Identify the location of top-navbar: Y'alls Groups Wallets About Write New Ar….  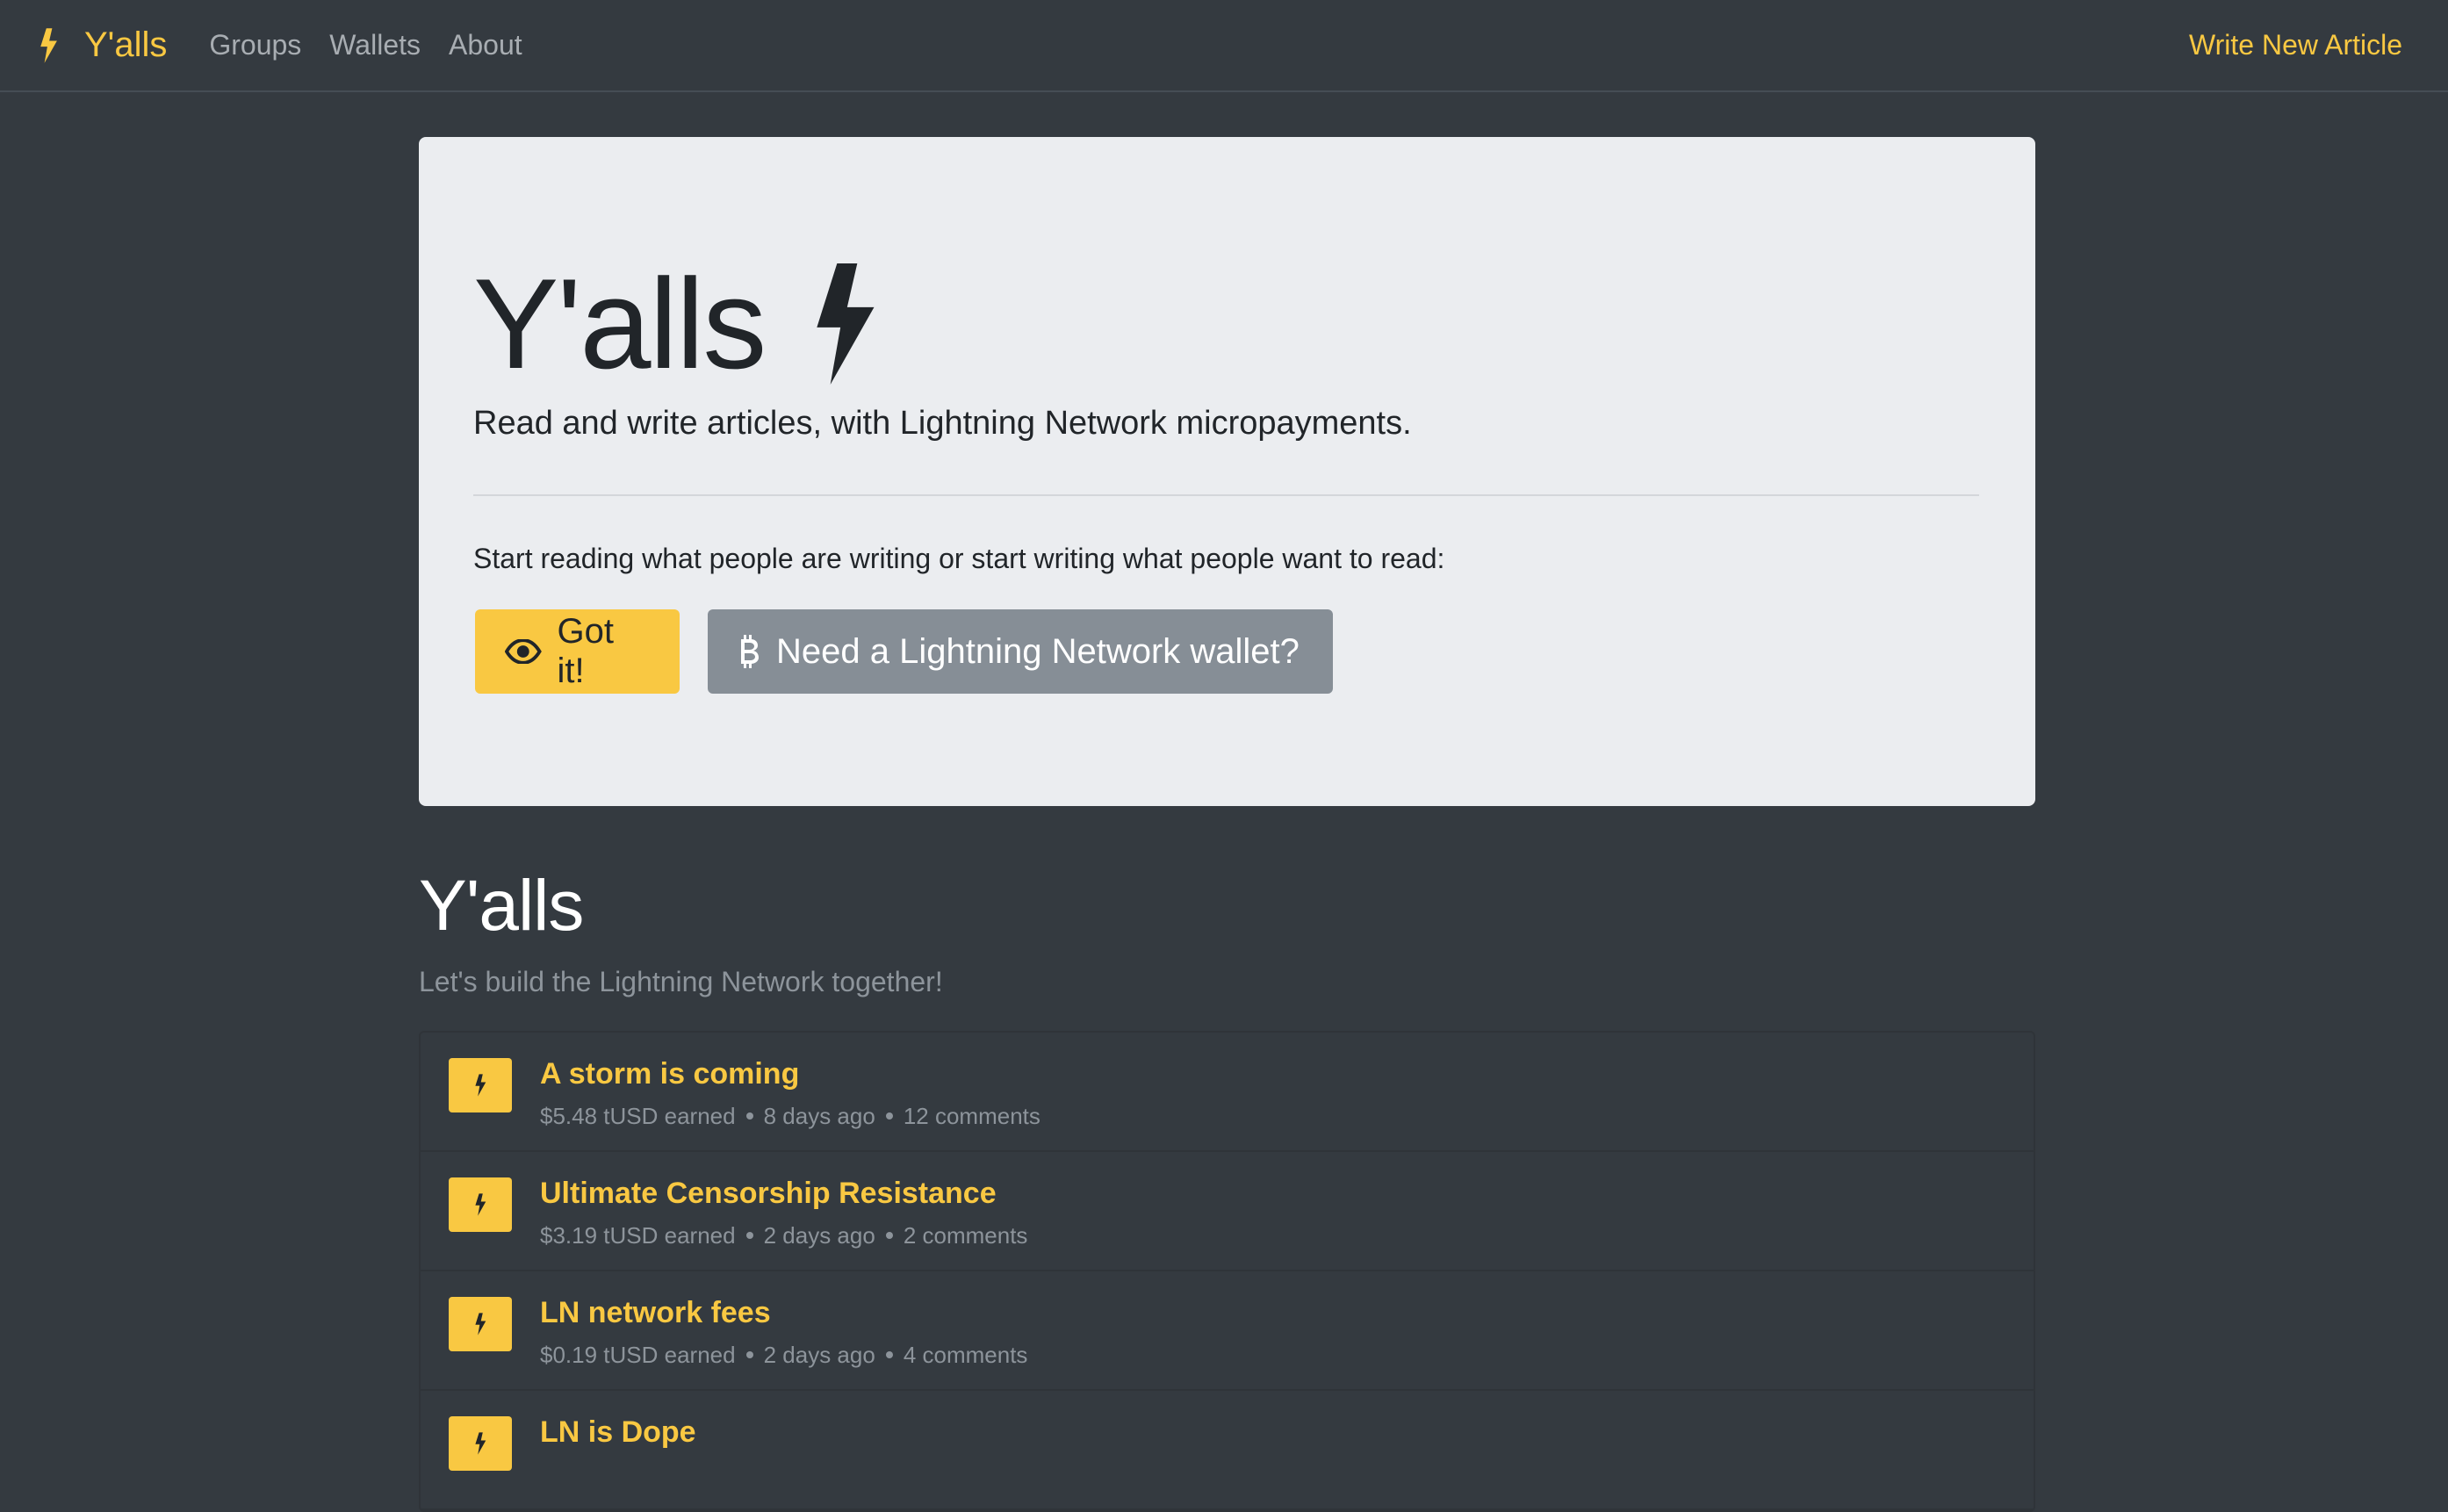
(1224, 46).